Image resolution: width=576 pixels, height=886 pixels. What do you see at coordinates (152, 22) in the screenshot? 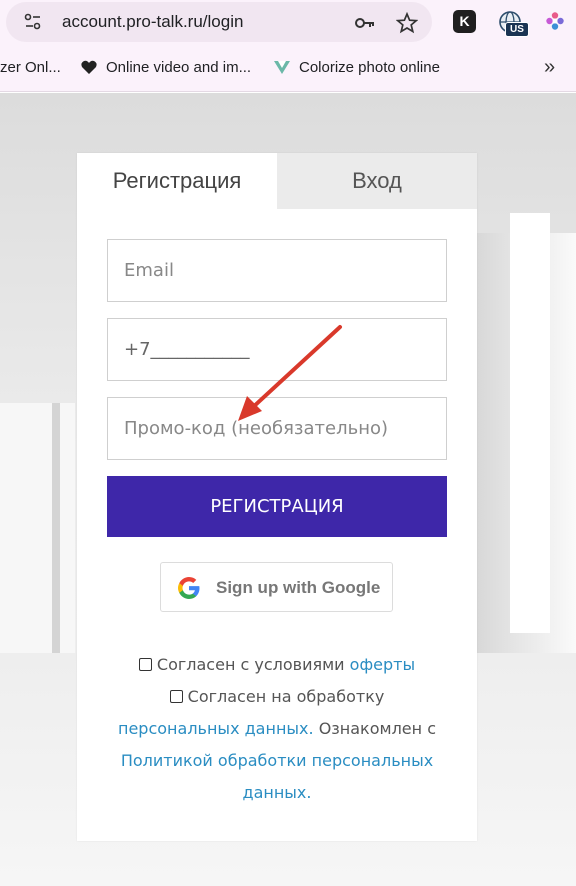
I see `url-text: account.pro-talk.ru/login` at bounding box center [152, 22].